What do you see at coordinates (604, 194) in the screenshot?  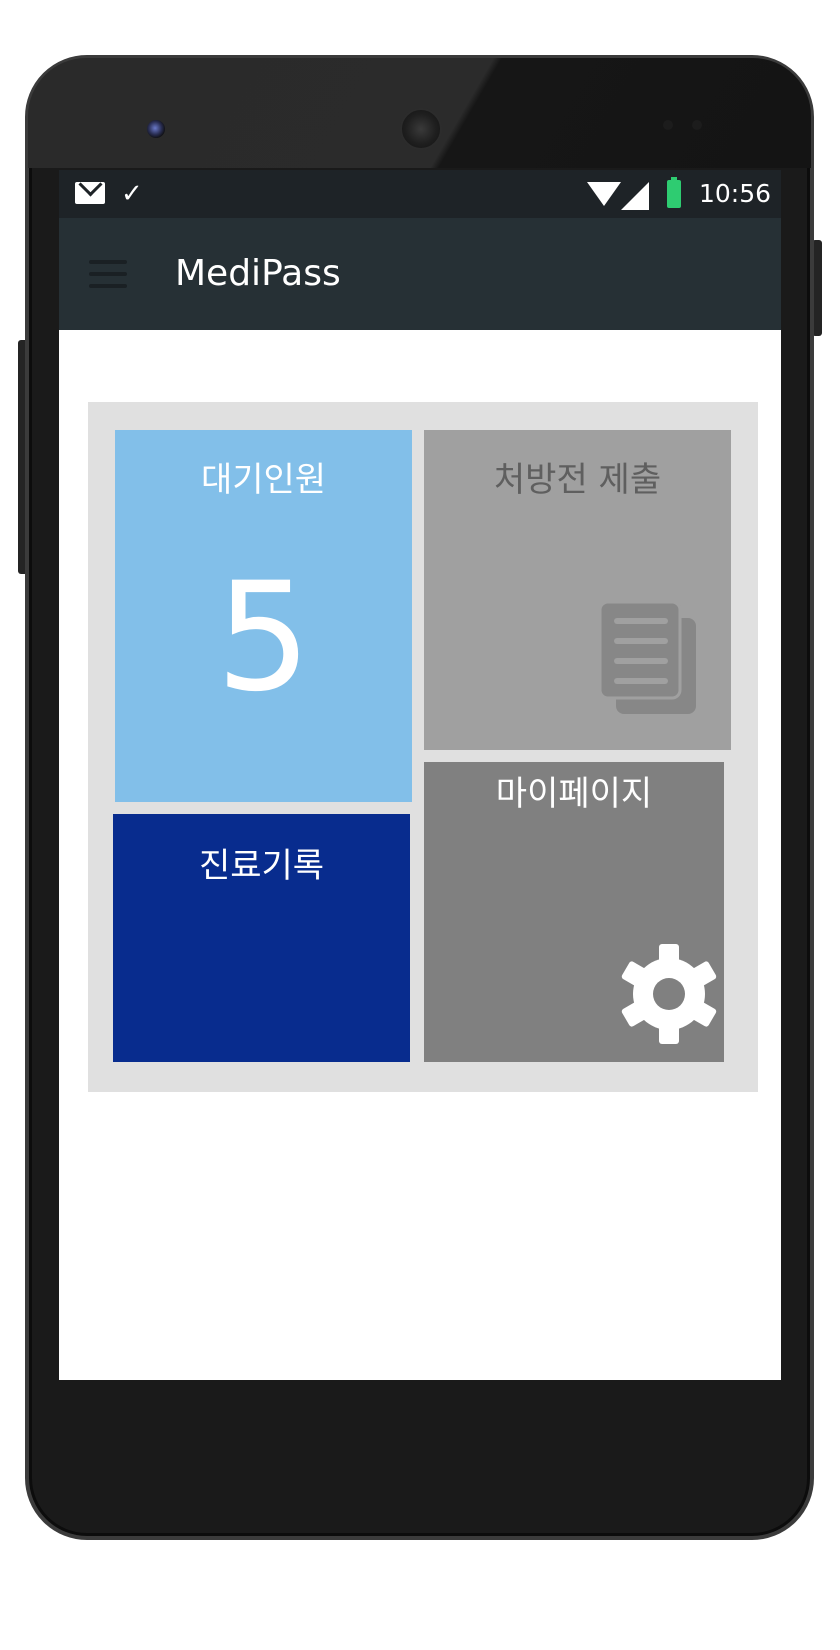 I see `wifi-icon` at bounding box center [604, 194].